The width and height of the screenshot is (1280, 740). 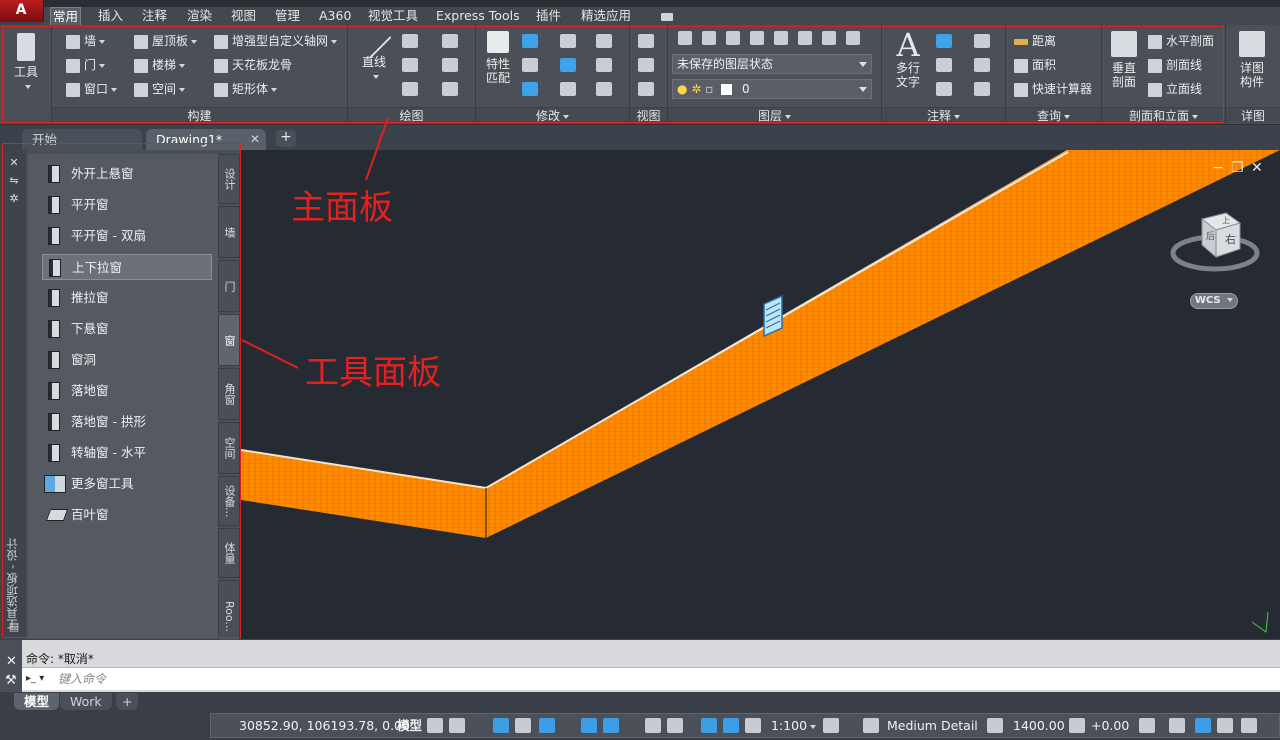 What do you see at coordinates (127, 205) in the screenshot?
I see `palette-item: 平开窗` at bounding box center [127, 205].